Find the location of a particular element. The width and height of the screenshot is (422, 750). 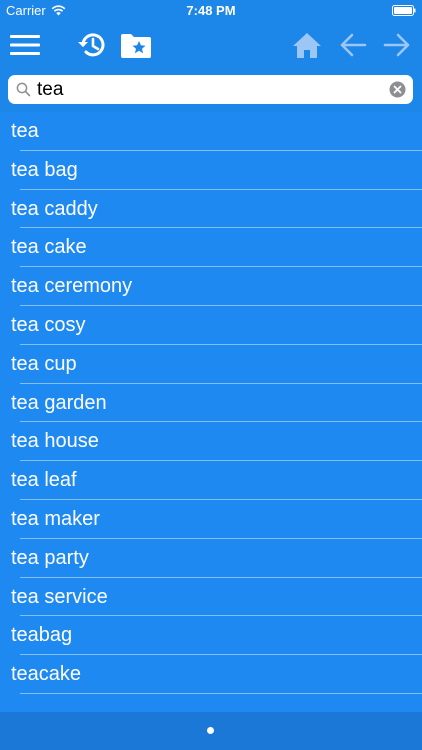

list-item: tea maker is located at coordinates (211, 519).